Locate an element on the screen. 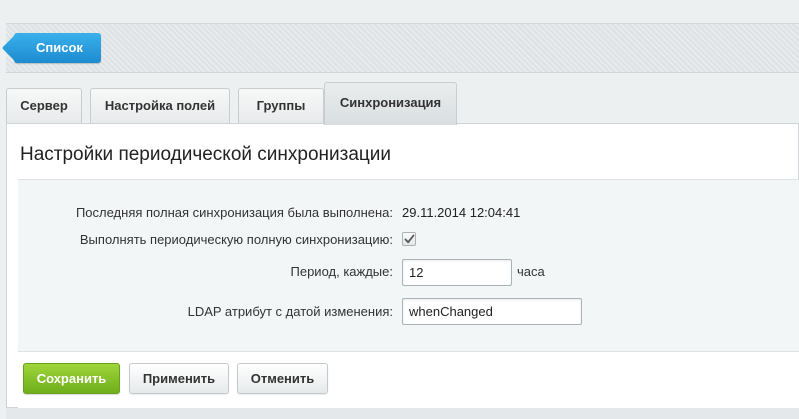 This screenshot has height=419, width=799. cancel-button: Отменить is located at coordinates (282, 378).